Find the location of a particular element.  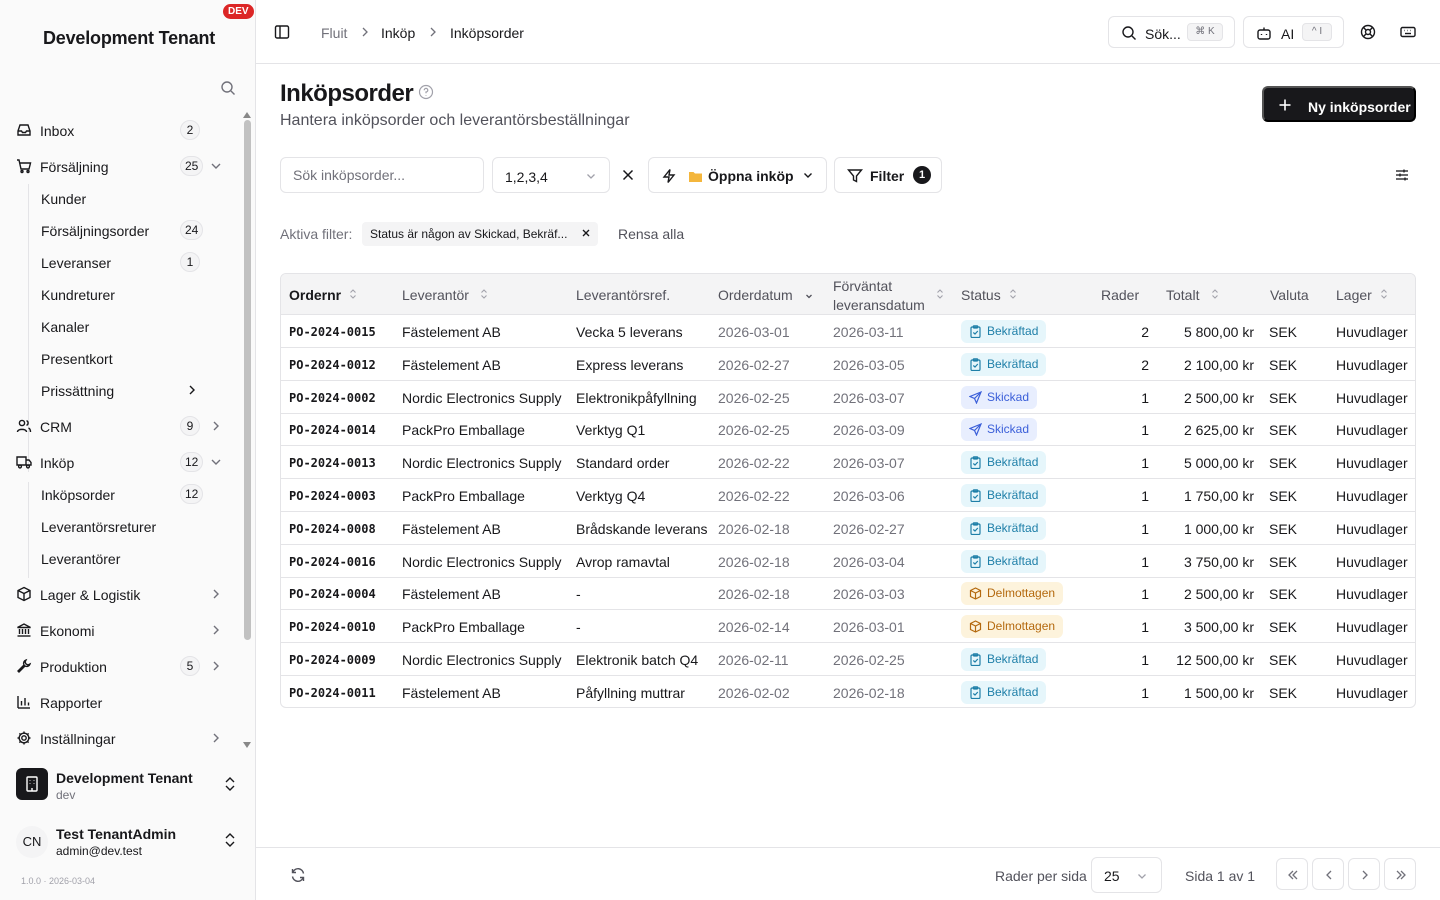

first-page-button is located at coordinates (1292, 874).